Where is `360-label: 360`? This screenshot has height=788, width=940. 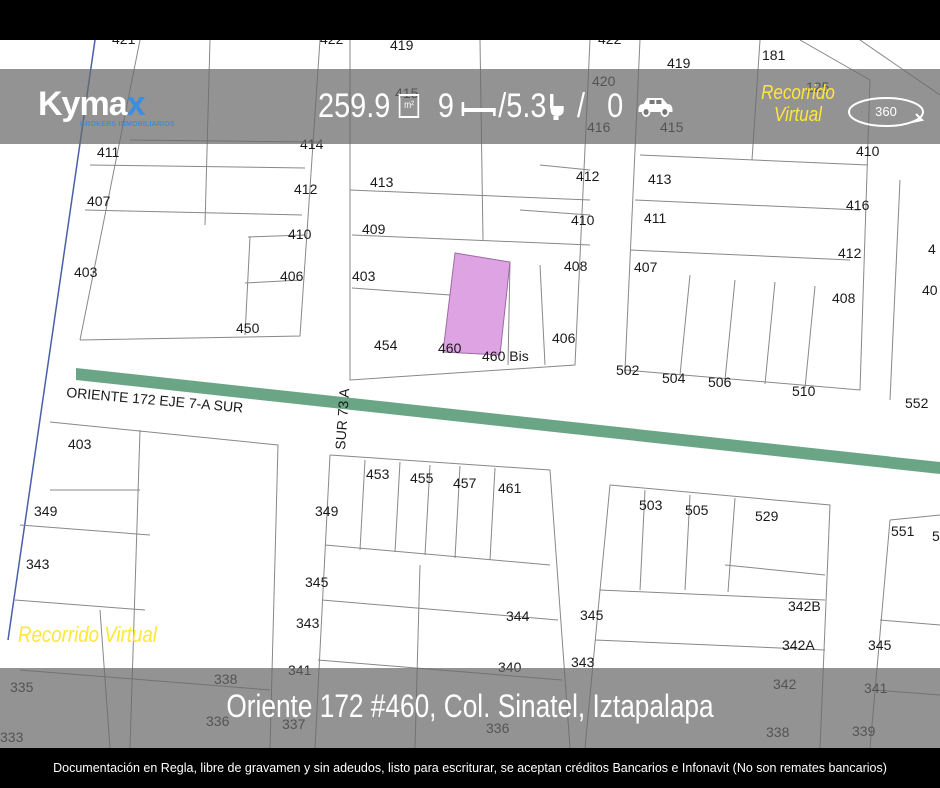
360-label: 360 is located at coordinates (886, 111).